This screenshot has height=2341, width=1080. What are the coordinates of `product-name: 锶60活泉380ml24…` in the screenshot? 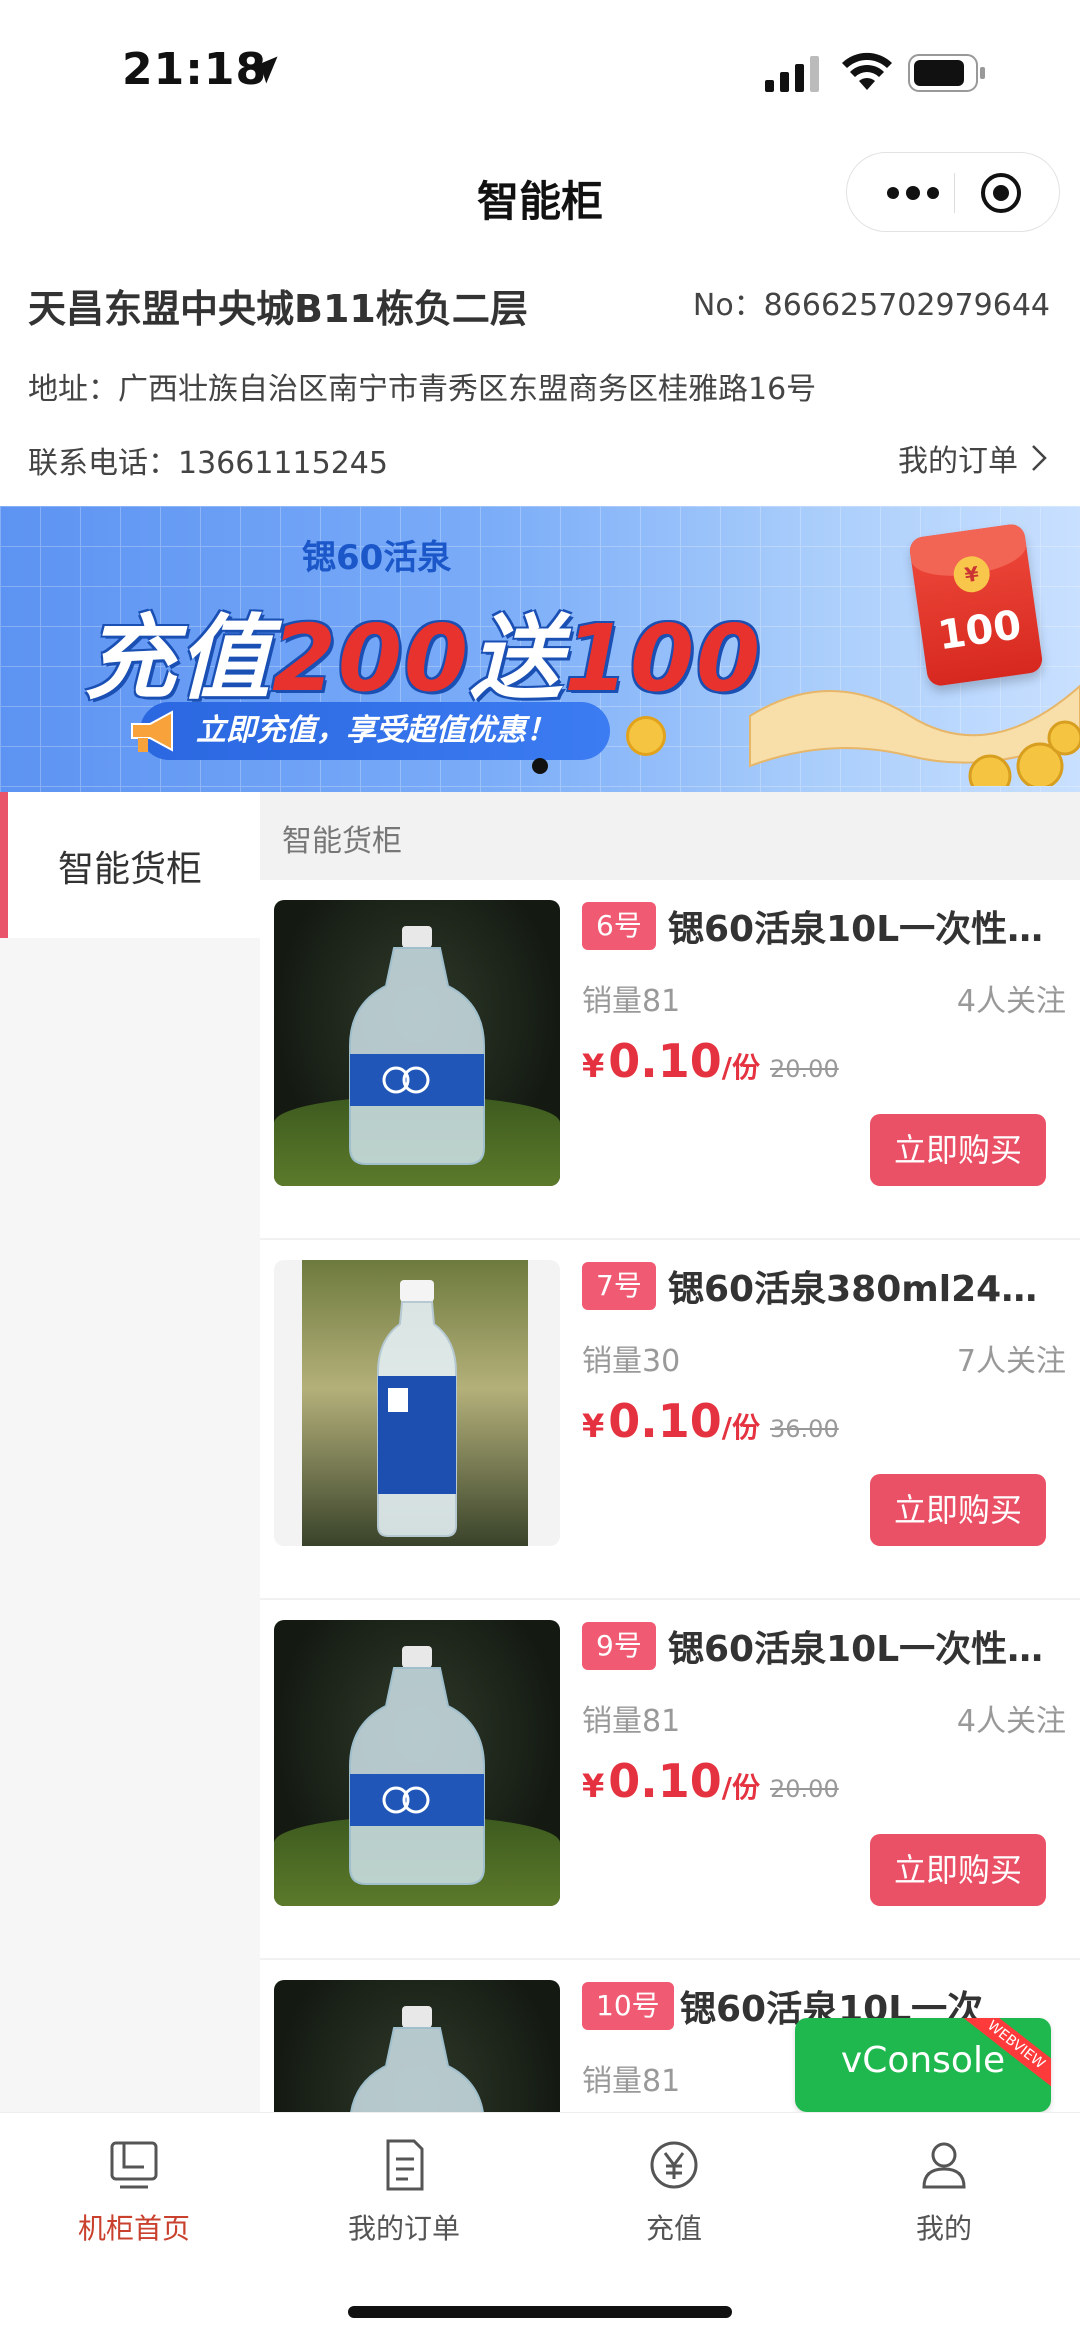 It's located at (853, 1289).